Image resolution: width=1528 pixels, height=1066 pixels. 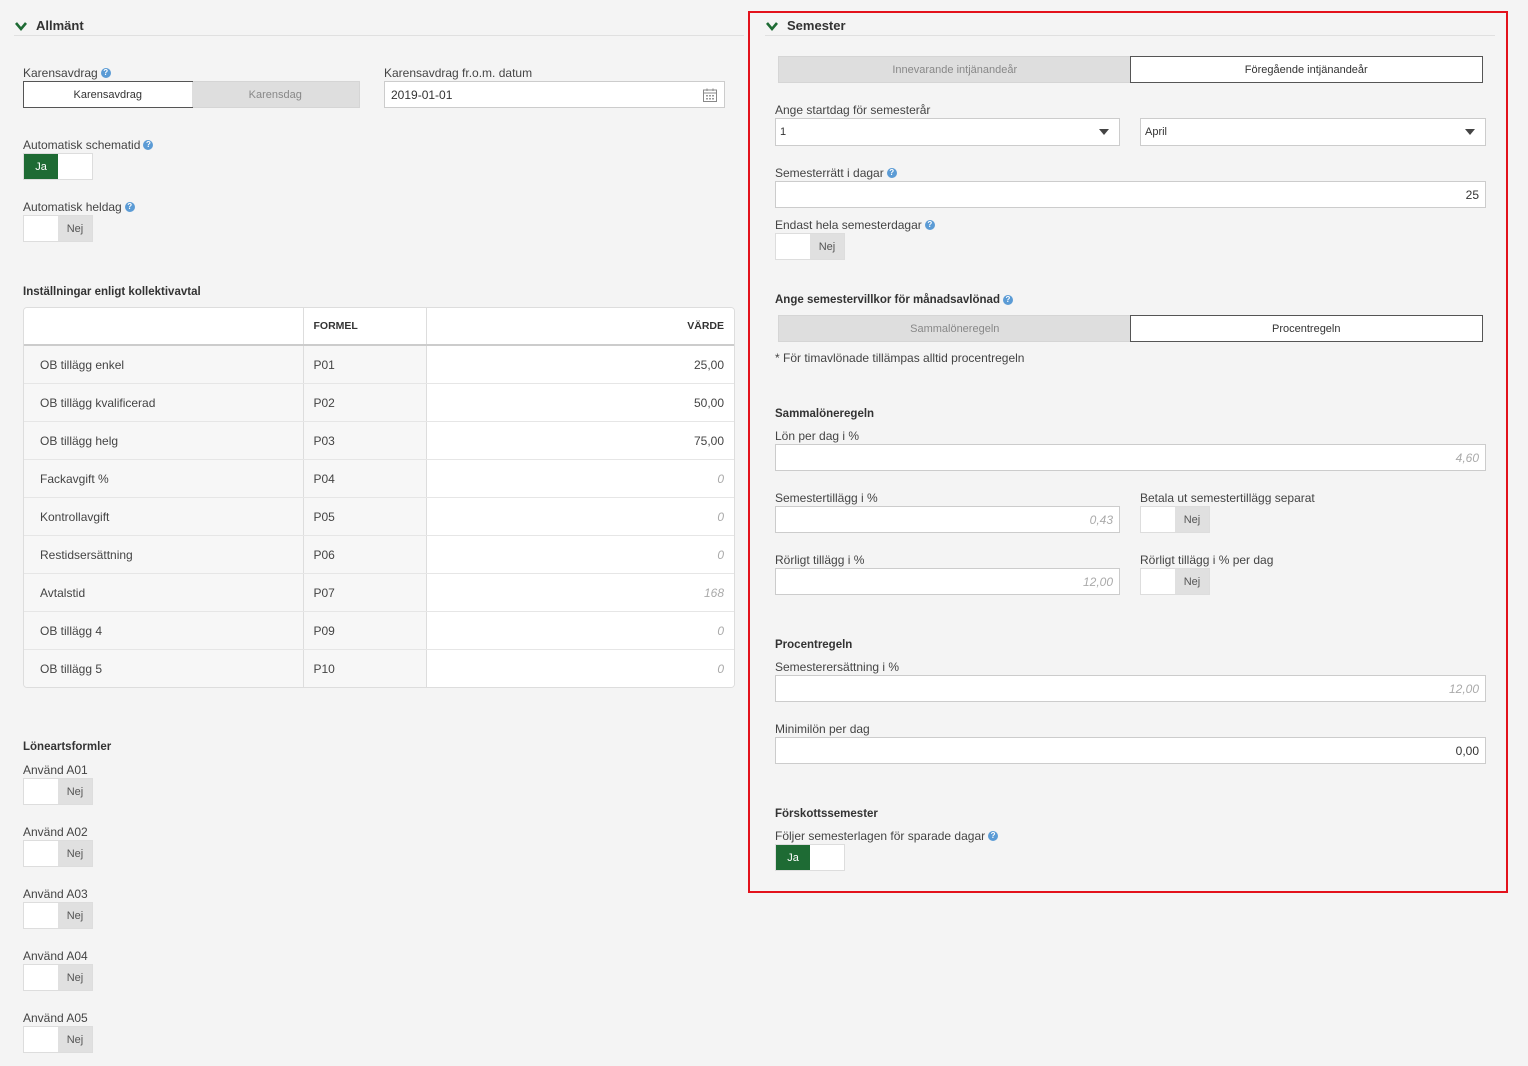 What do you see at coordinates (49, 25) in the screenshot?
I see `section-header-allmant: Allmänt` at bounding box center [49, 25].